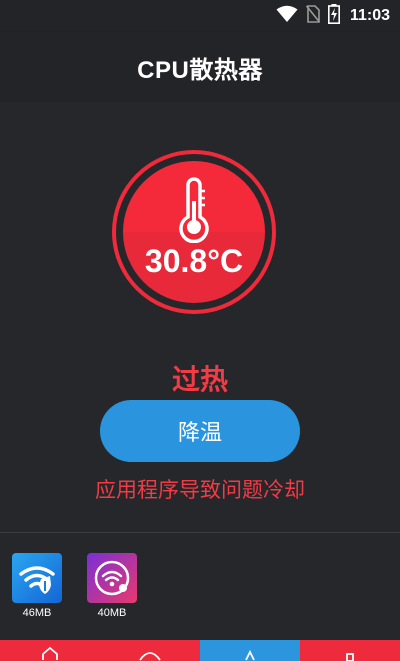  I want to click on app-size: 46MB, so click(37, 613).